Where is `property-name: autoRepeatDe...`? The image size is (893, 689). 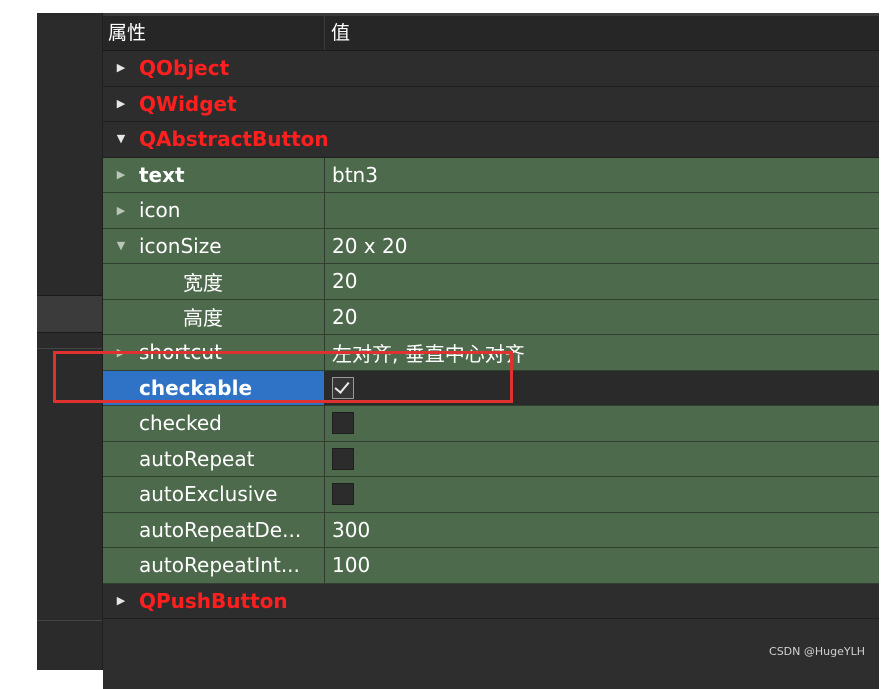 property-name: autoRepeatDe... is located at coordinates (220, 529).